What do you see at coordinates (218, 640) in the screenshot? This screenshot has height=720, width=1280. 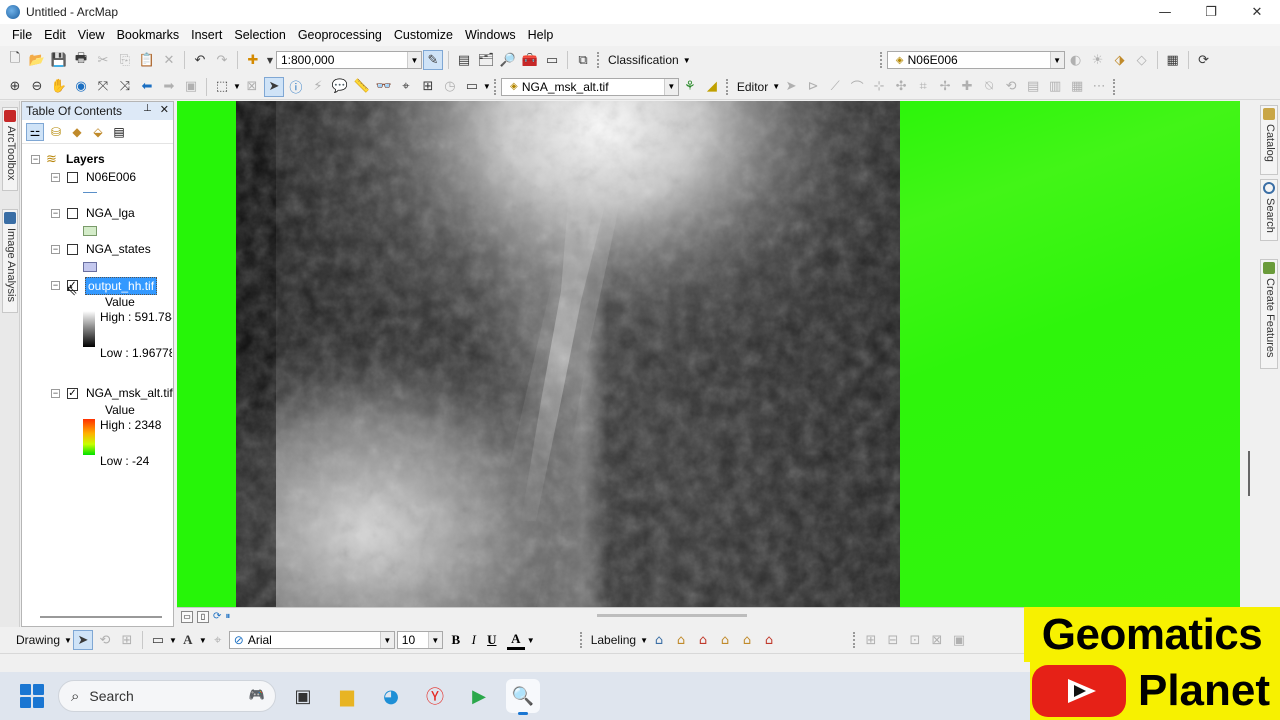 I see `edit-vertices-icon: ⌖` at bounding box center [218, 640].